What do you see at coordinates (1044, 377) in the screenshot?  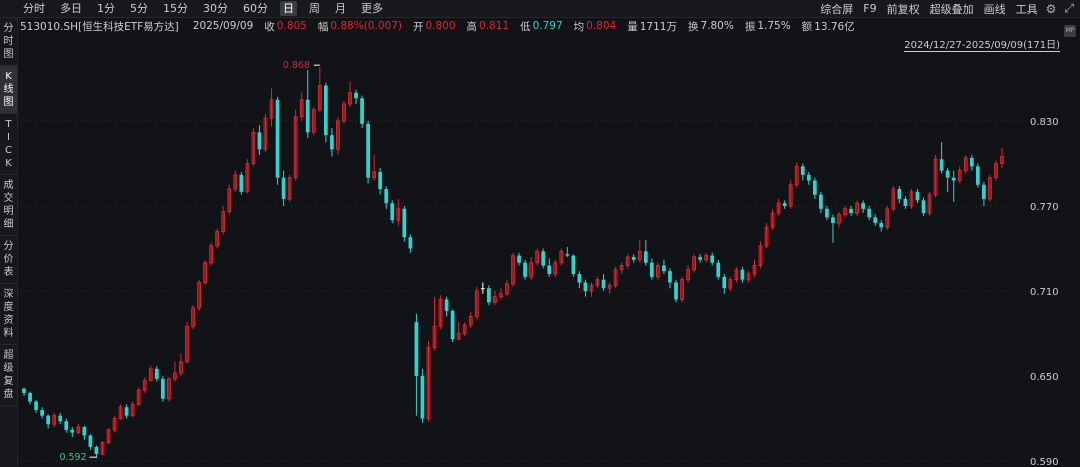 I see `y-tick-label: 0.650` at bounding box center [1044, 377].